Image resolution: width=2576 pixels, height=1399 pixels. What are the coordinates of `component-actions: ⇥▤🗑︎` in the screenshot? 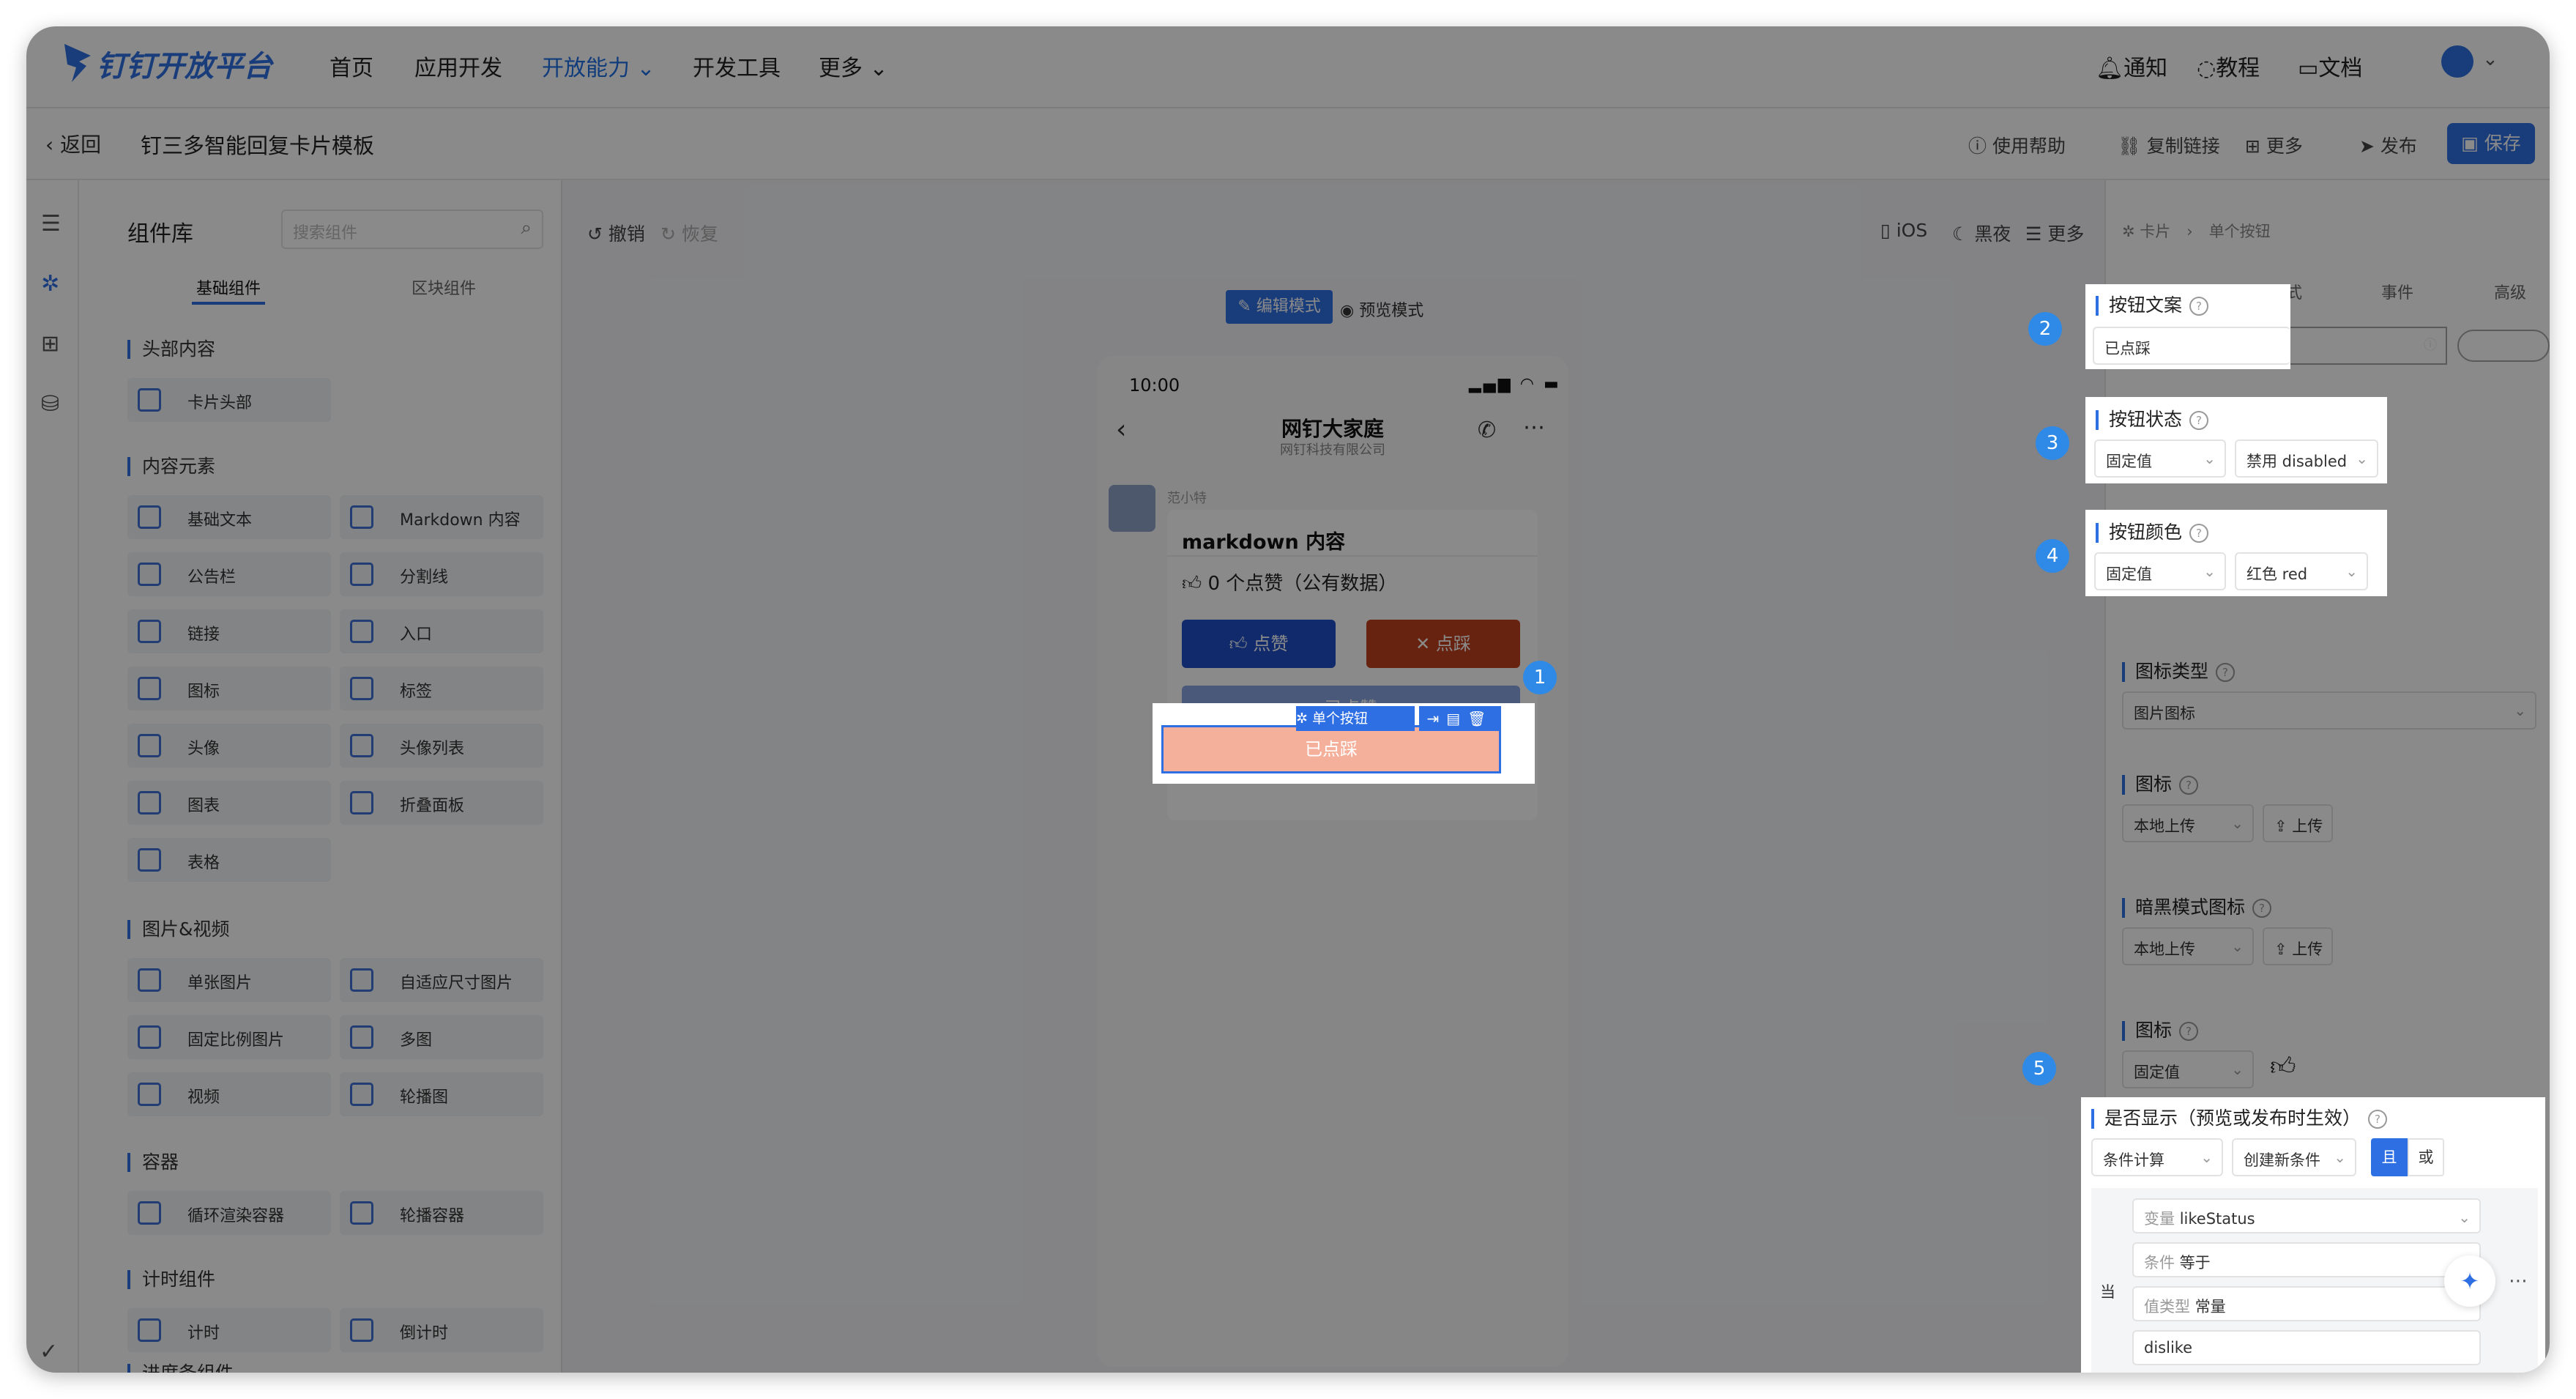 It's located at (1460, 718).